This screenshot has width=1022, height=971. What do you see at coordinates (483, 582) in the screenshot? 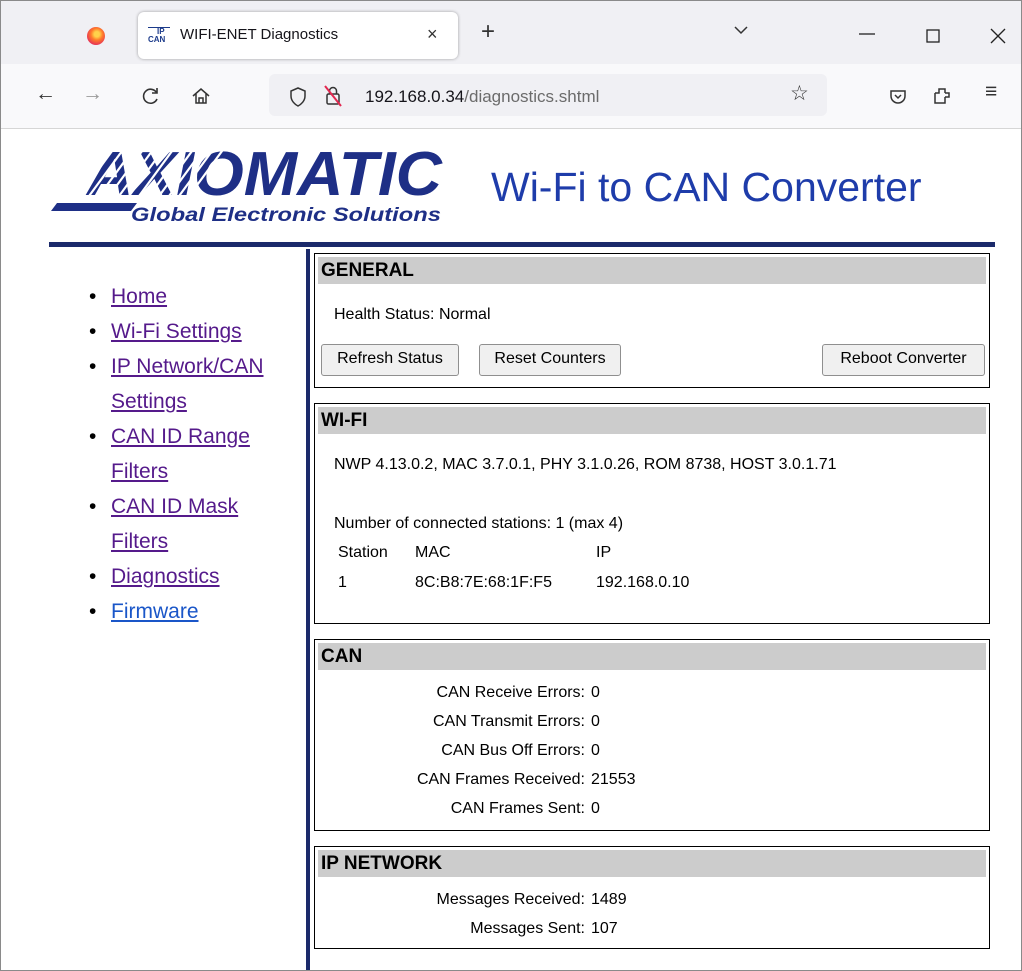
I see `station-mac: 8C:B8:7E:68:1F:F5` at bounding box center [483, 582].